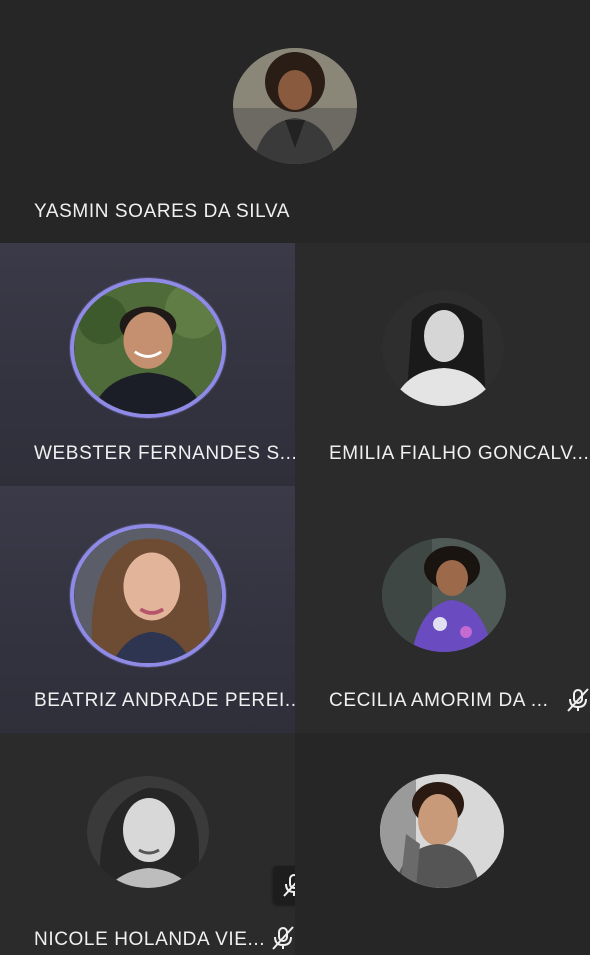 This screenshot has height=955, width=590. I want to click on participant-name: YASMIN SOARES DA SILVA, so click(162, 211).